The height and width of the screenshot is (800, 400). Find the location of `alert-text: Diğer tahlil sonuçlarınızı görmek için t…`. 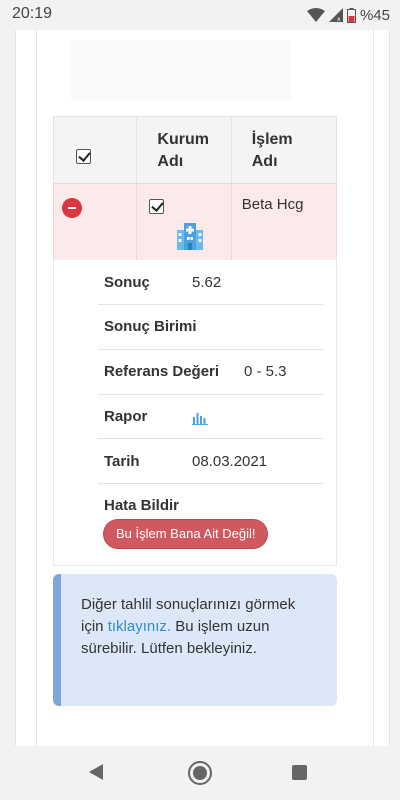

alert-text: Diğer tahlil sonuçlarınızı görmek için t… is located at coordinates (201, 627).